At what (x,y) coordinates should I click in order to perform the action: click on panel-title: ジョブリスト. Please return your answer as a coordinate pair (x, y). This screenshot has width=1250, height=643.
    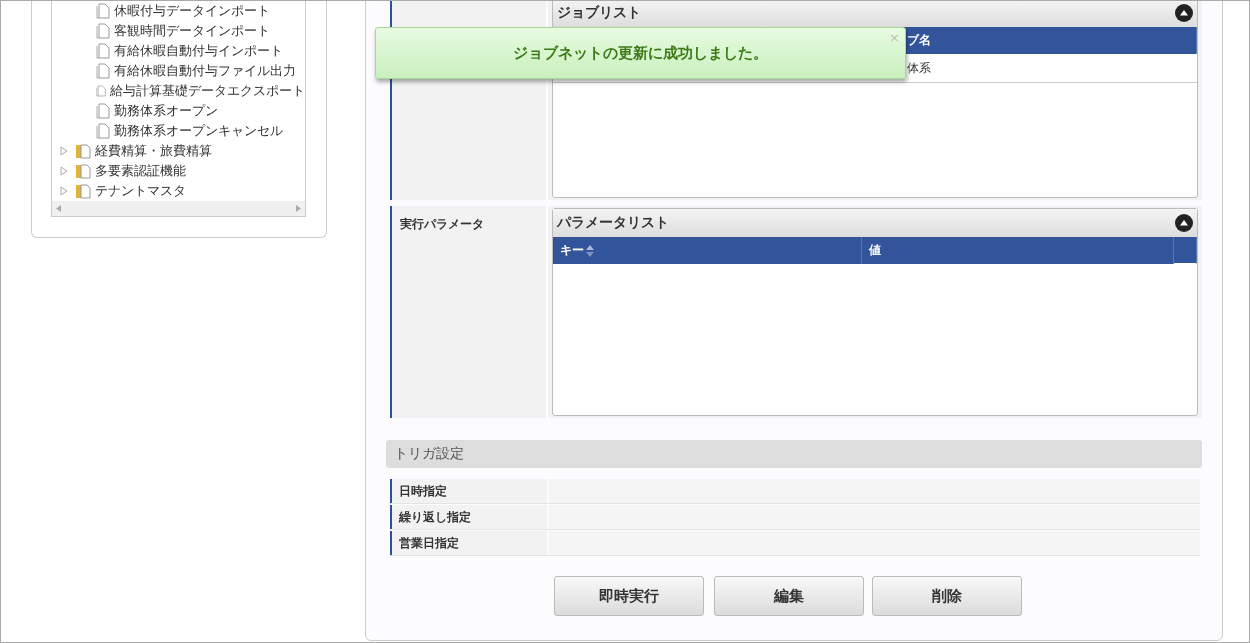
    Looking at the image, I should click on (599, 13).